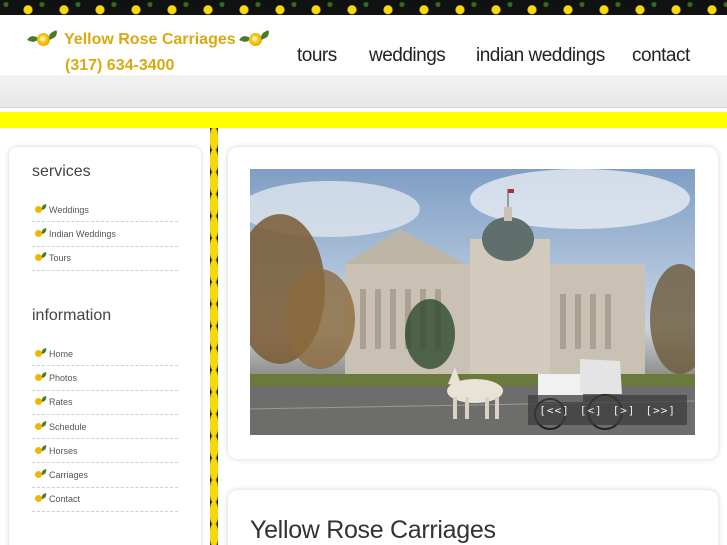 Image resolution: width=727 pixels, height=545 pixels. Describe the element at coordinates (105, 354) in the screenshot. I see `sidebar-item-home: Home` at that location.